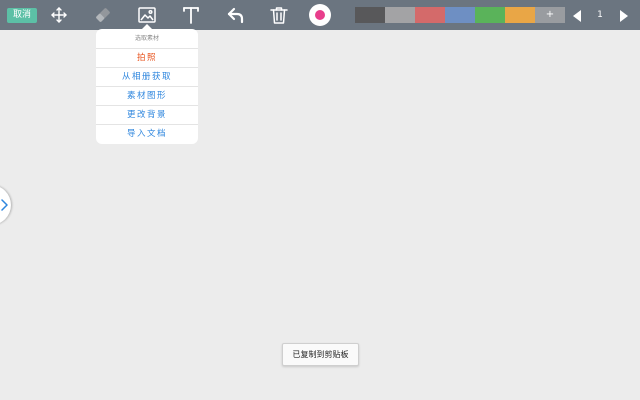  I want to click on previous-page-button, so click(577, 15).